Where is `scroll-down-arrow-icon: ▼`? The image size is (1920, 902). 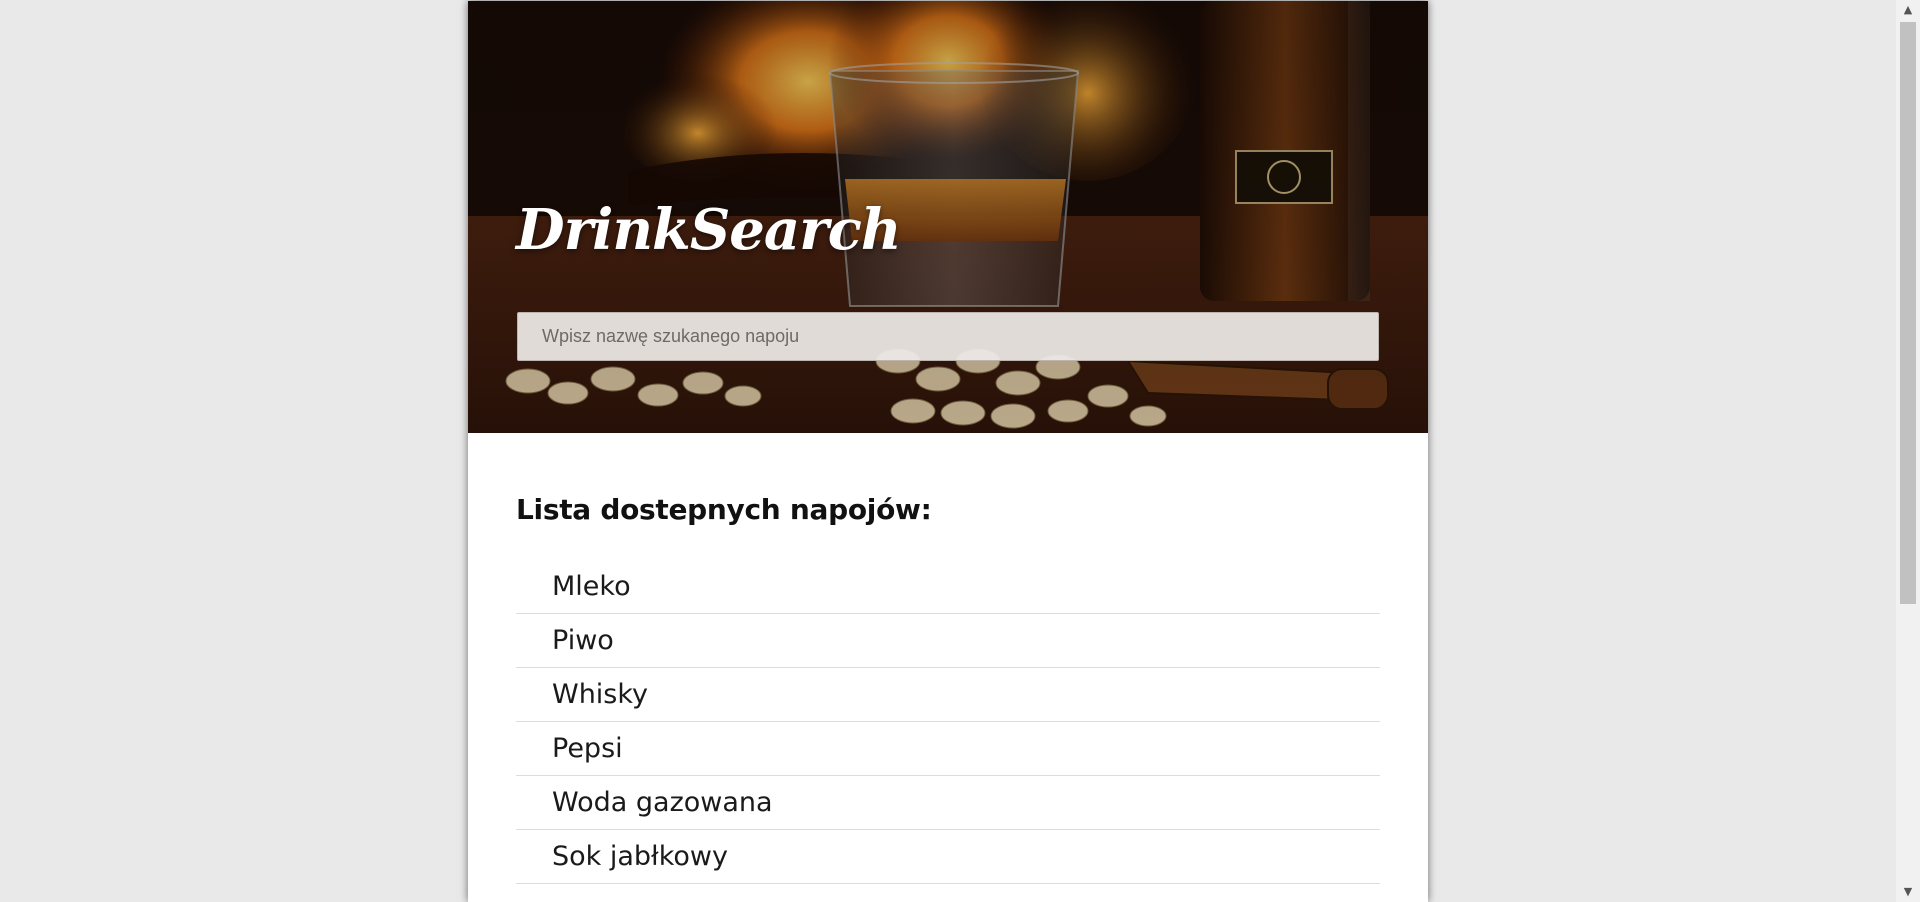 scroll-down-arrow-icon: ▼ is located at coordinates (1908, 892).